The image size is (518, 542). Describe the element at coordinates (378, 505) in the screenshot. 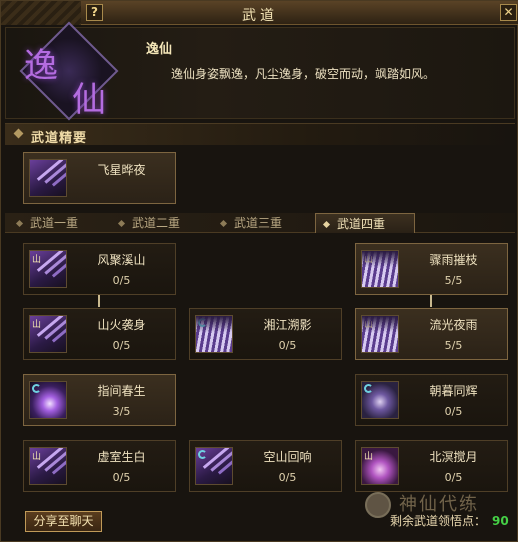

I see `watermark-mascot-icon` at that location.